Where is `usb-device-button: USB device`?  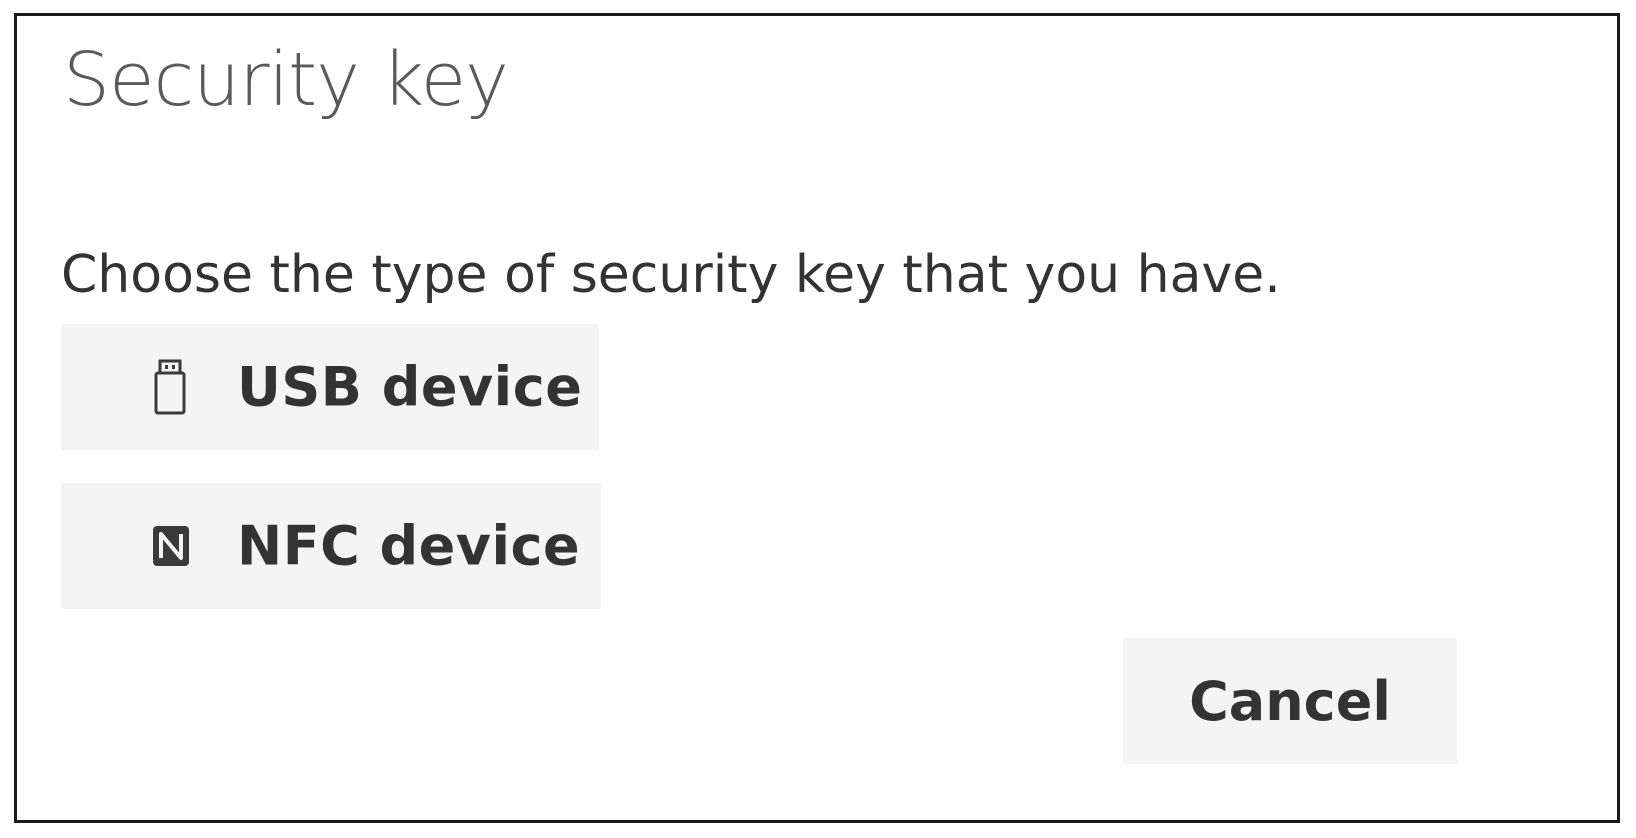
usb-device-button: USB device is located at coordinates (330, 387).